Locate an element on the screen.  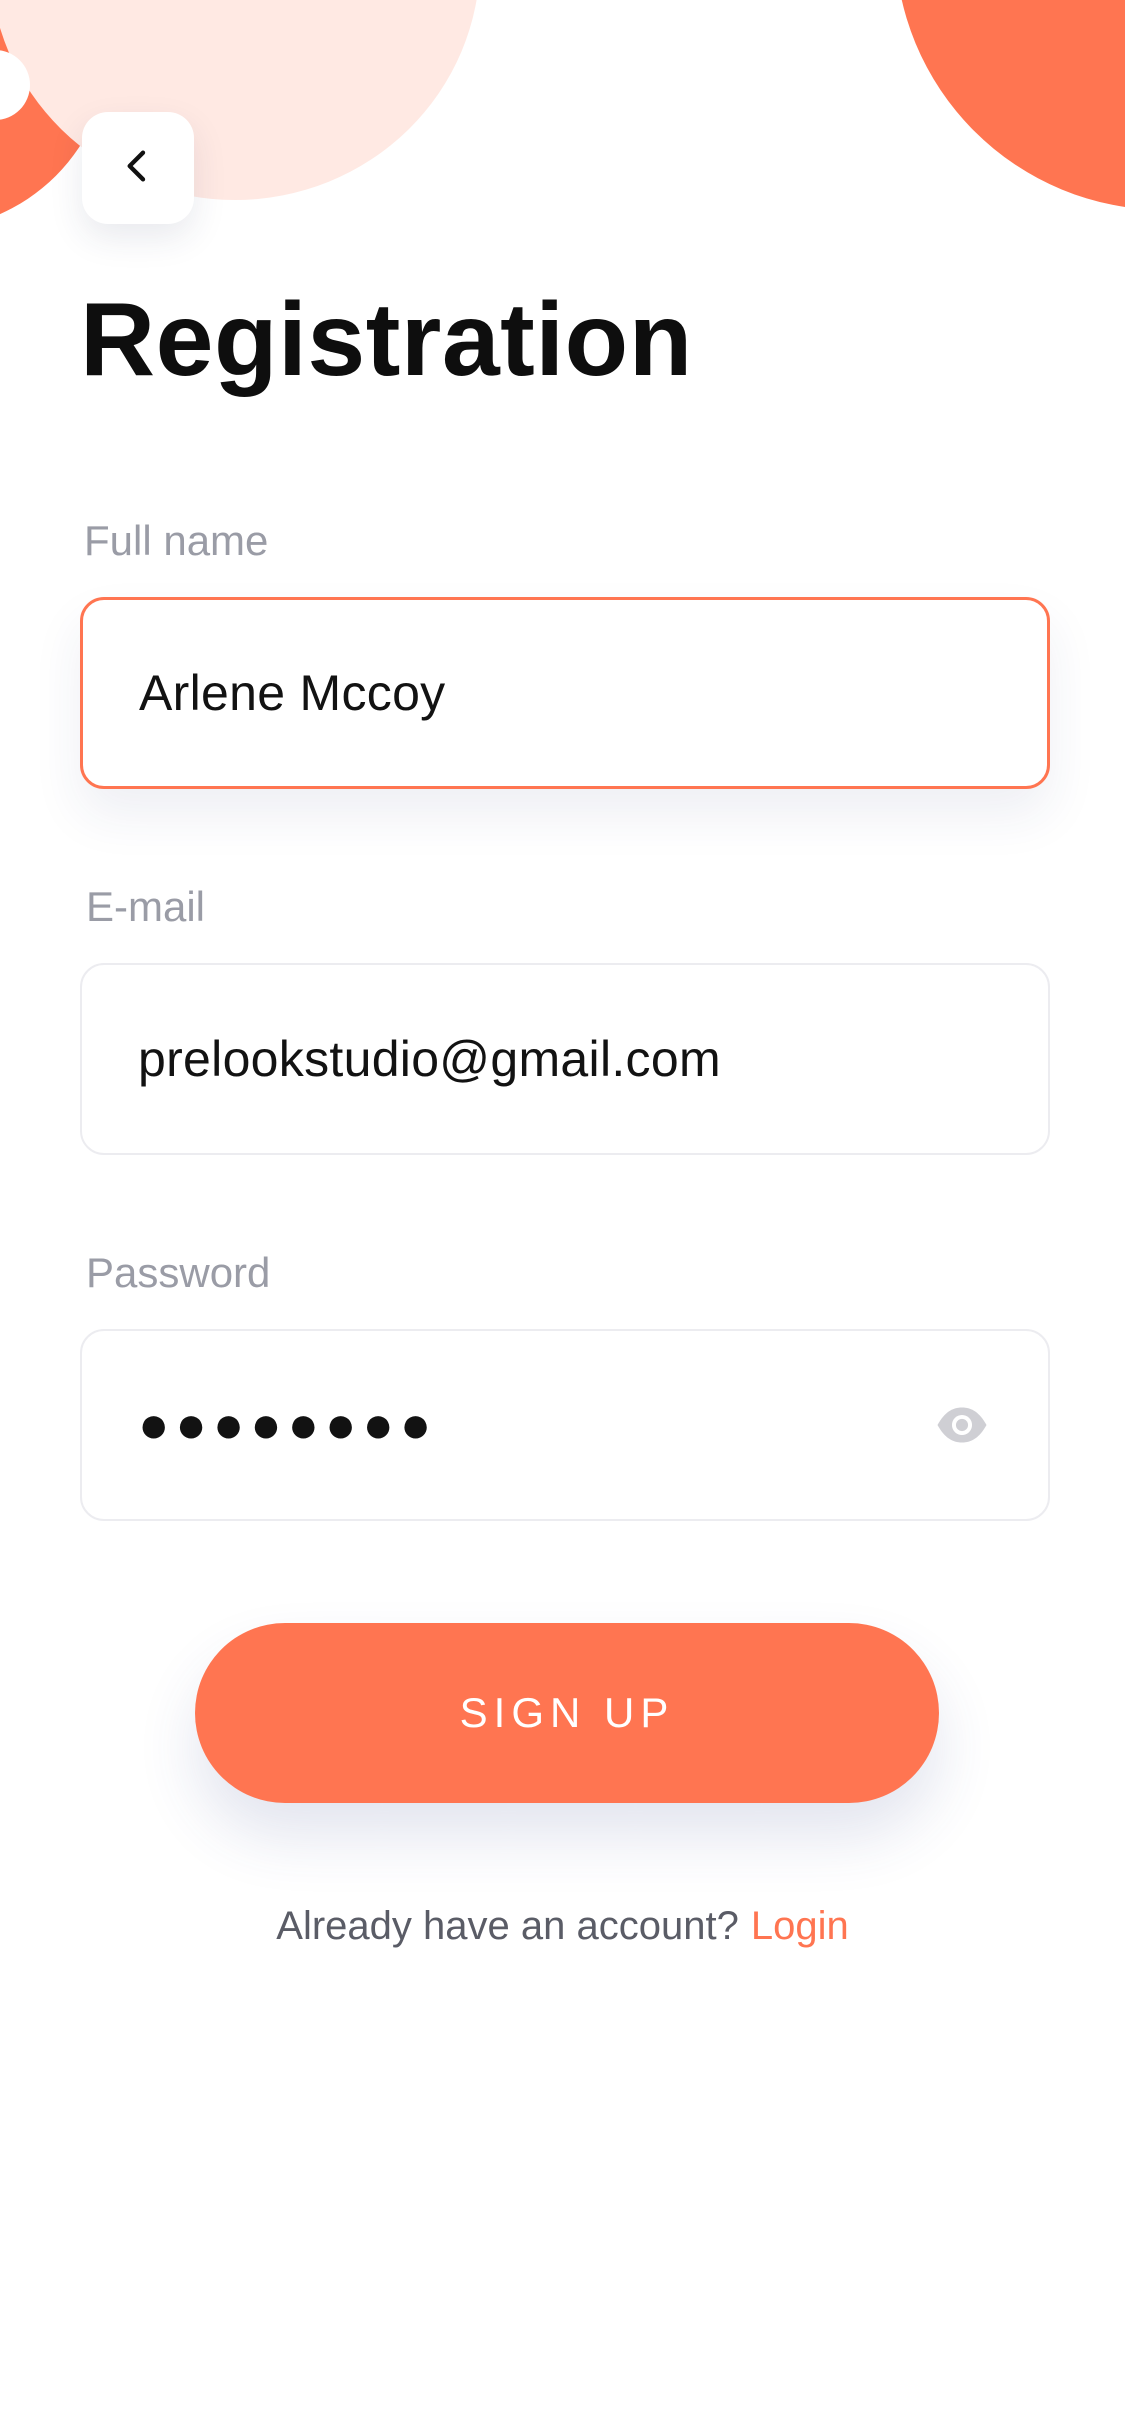
page-title: Registration is located at coordinates (386, 340).